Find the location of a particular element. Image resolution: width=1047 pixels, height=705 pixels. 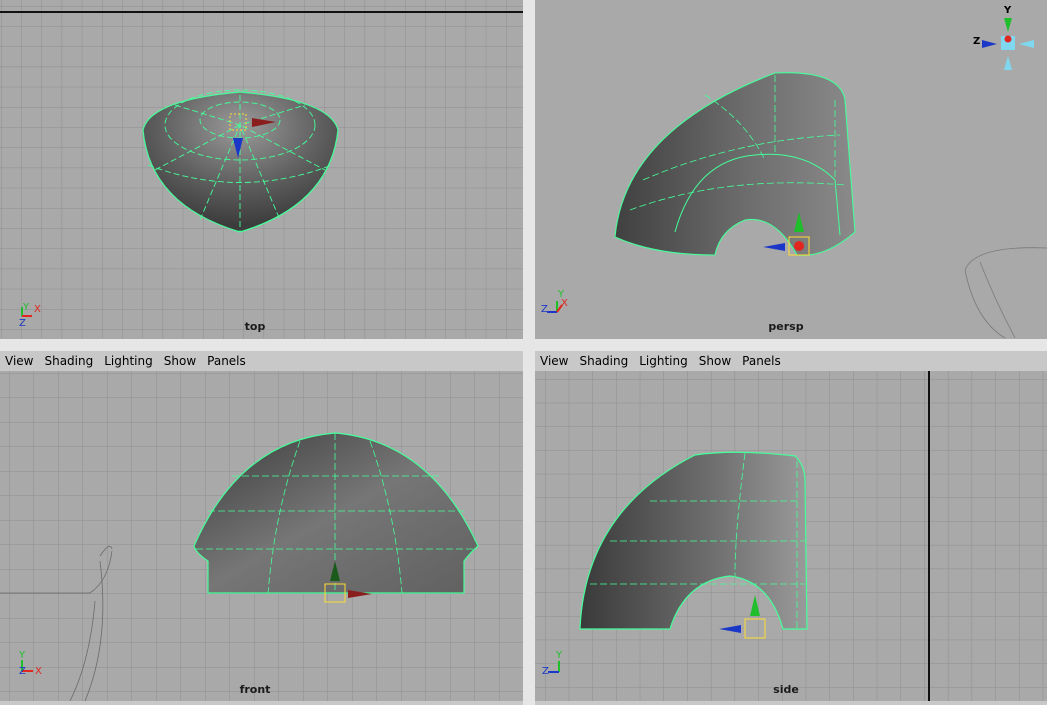

horizontal-splitter is located at coordinates (523, 345).